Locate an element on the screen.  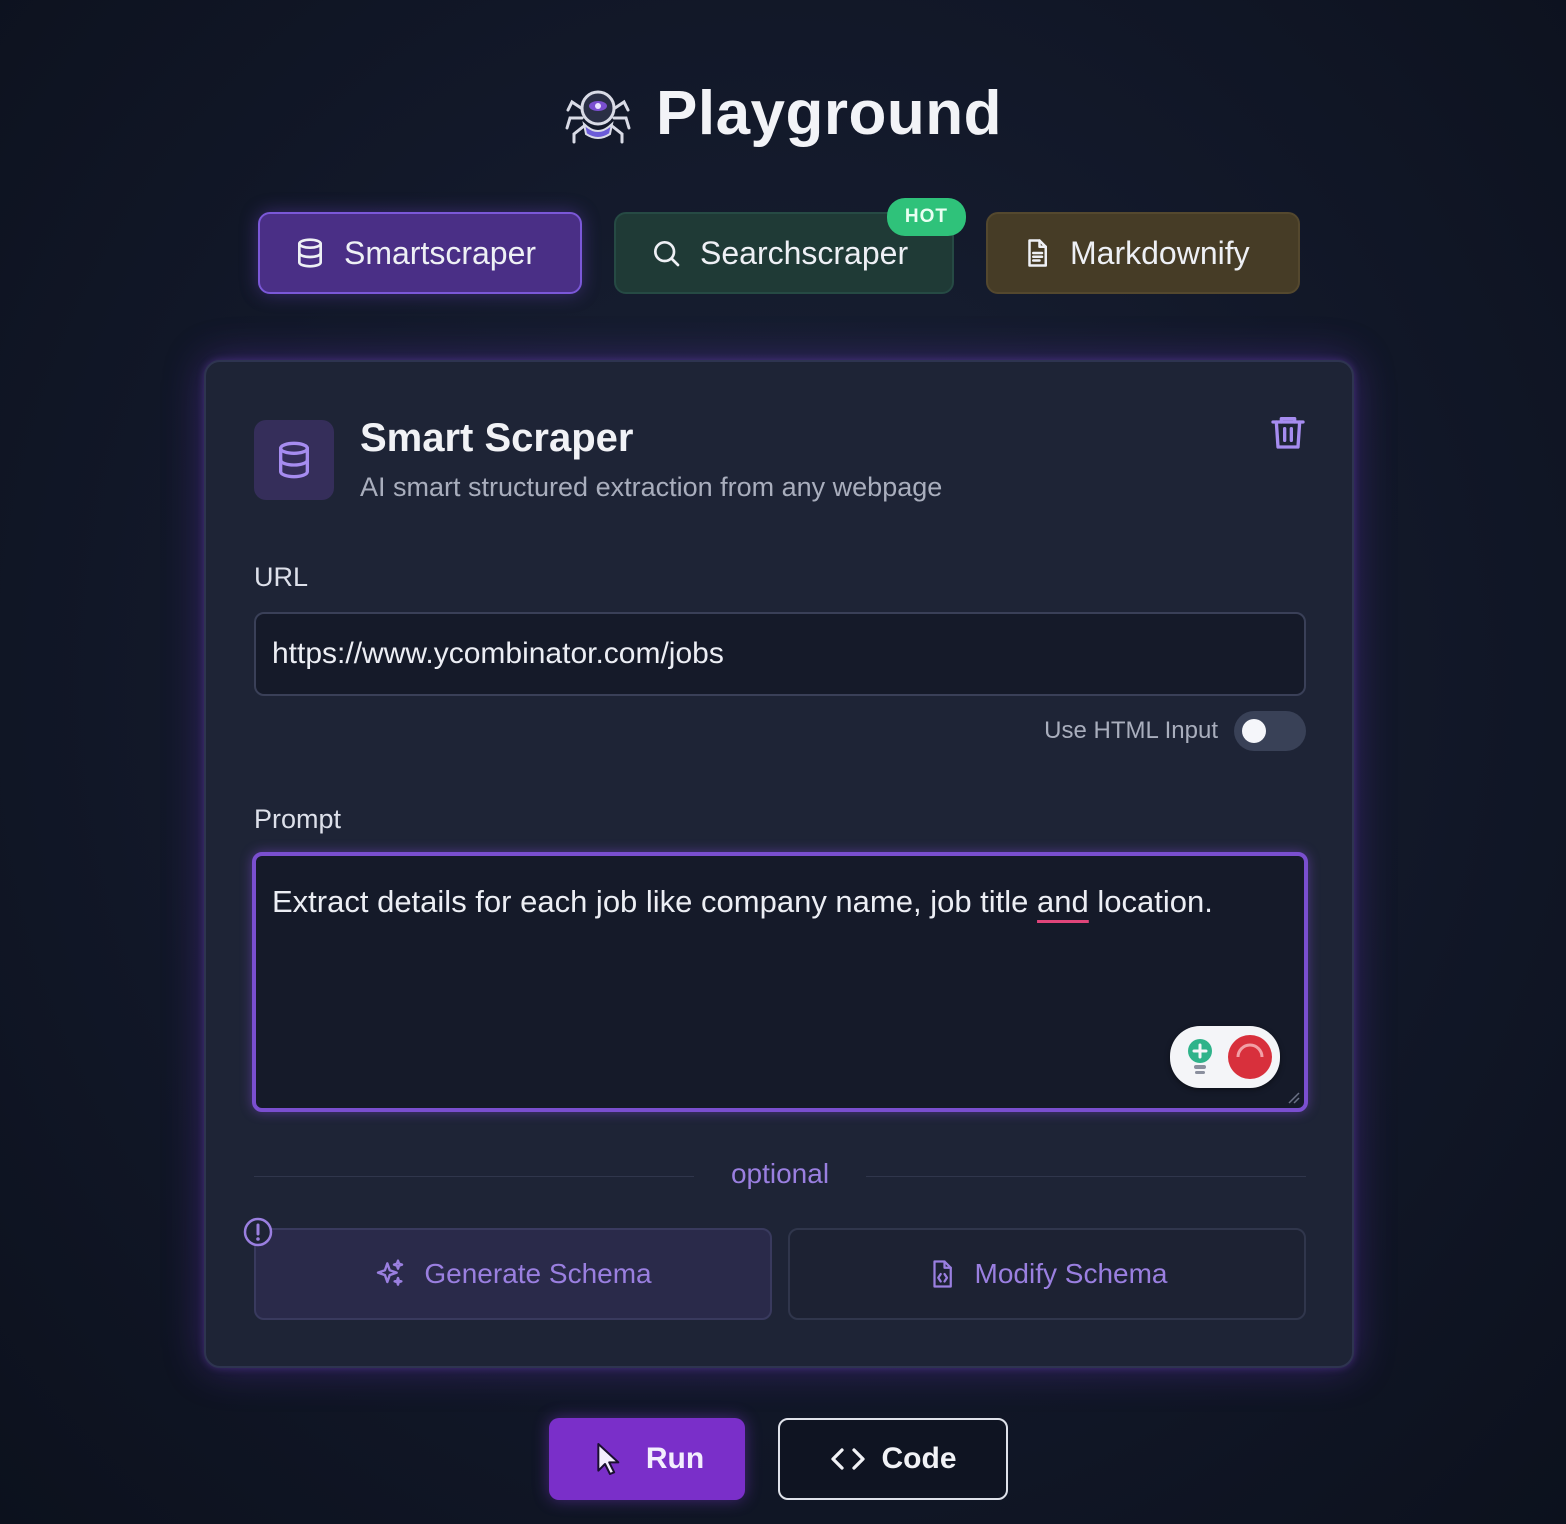
tab-smartscraper: Smartscraper is located at coordinates (420, 253).